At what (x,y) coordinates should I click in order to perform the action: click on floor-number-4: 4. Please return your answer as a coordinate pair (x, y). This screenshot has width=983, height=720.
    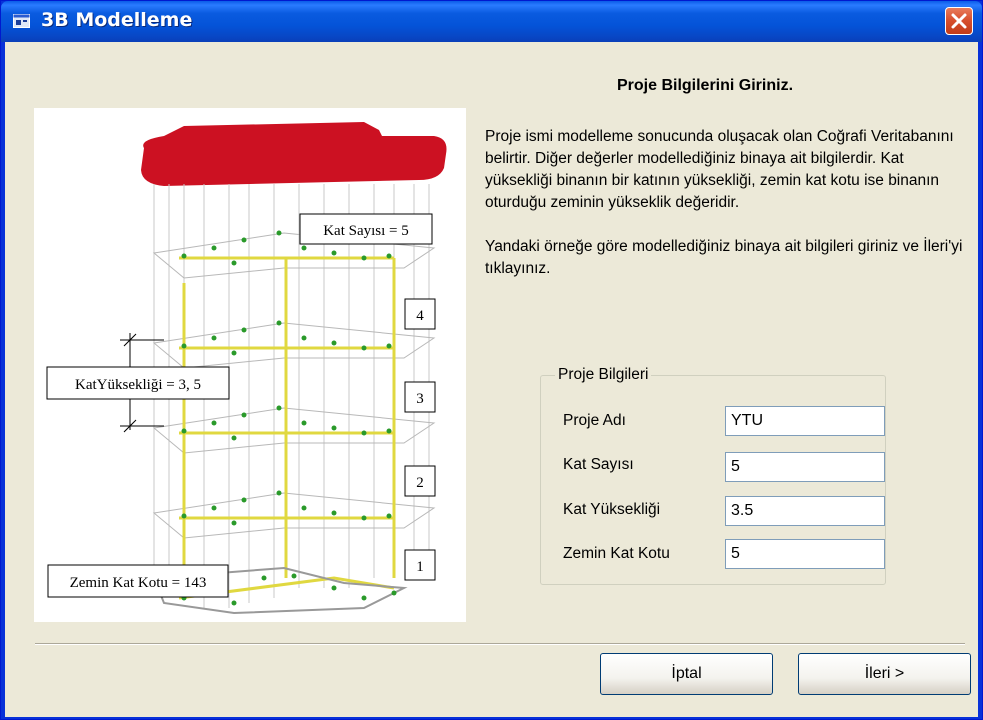
    Looking at the image, I should click on (420, 314).